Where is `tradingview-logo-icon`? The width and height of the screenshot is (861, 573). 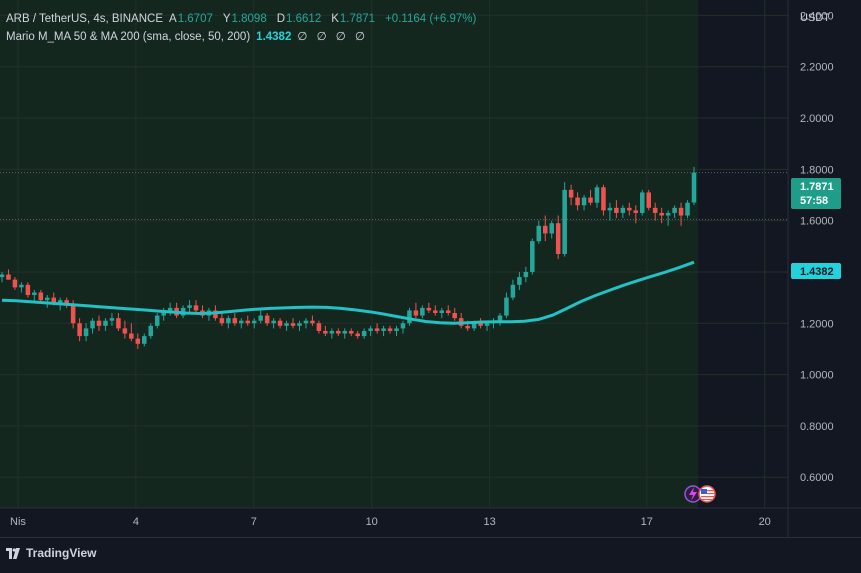 tradingview-logo-icon is located at coordinates (13, 553).